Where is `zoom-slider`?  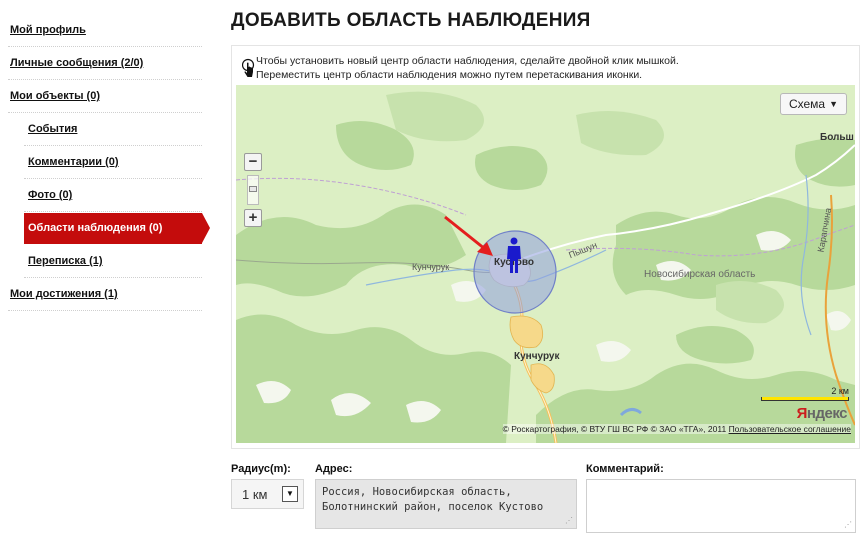
zoom-slider is located at coordinates (253, 190).